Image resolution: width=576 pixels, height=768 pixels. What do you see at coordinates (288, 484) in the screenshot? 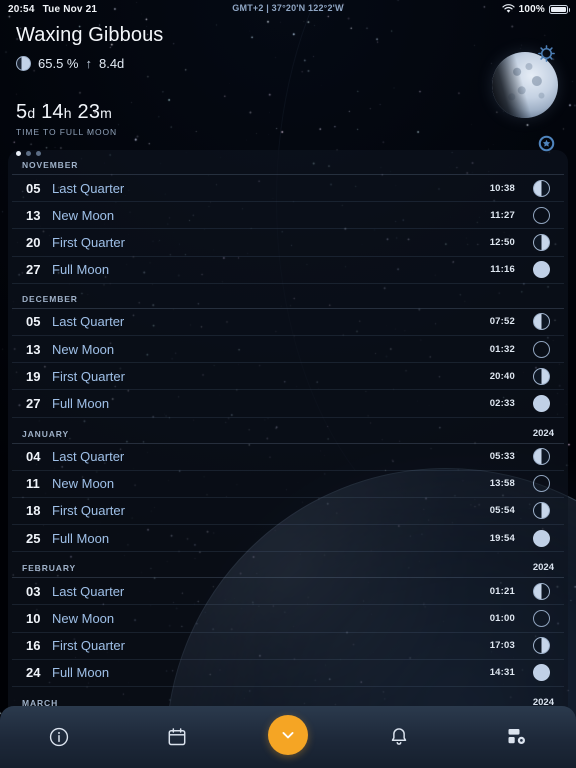
I see `table-row: 11 New Moon 13:58` at bounding box center [288, 484].